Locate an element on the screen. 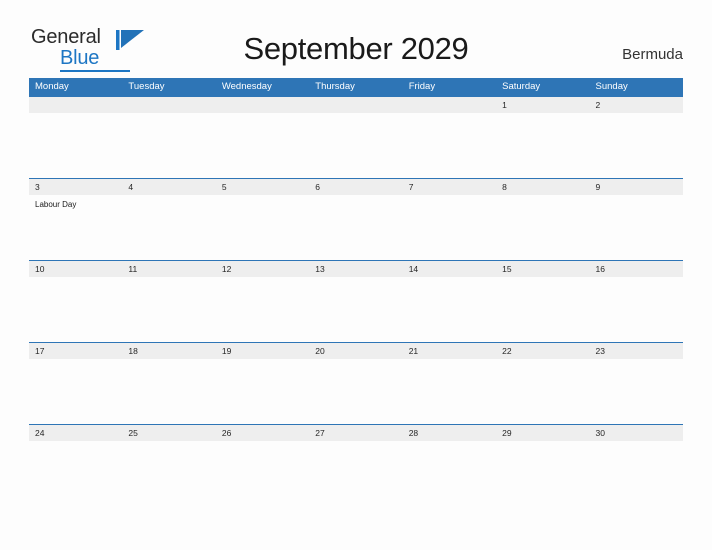 Image resolution: width=712 pixels, height=550 pixels. weekday-monday: Monday is located at coordinates (52, 86).